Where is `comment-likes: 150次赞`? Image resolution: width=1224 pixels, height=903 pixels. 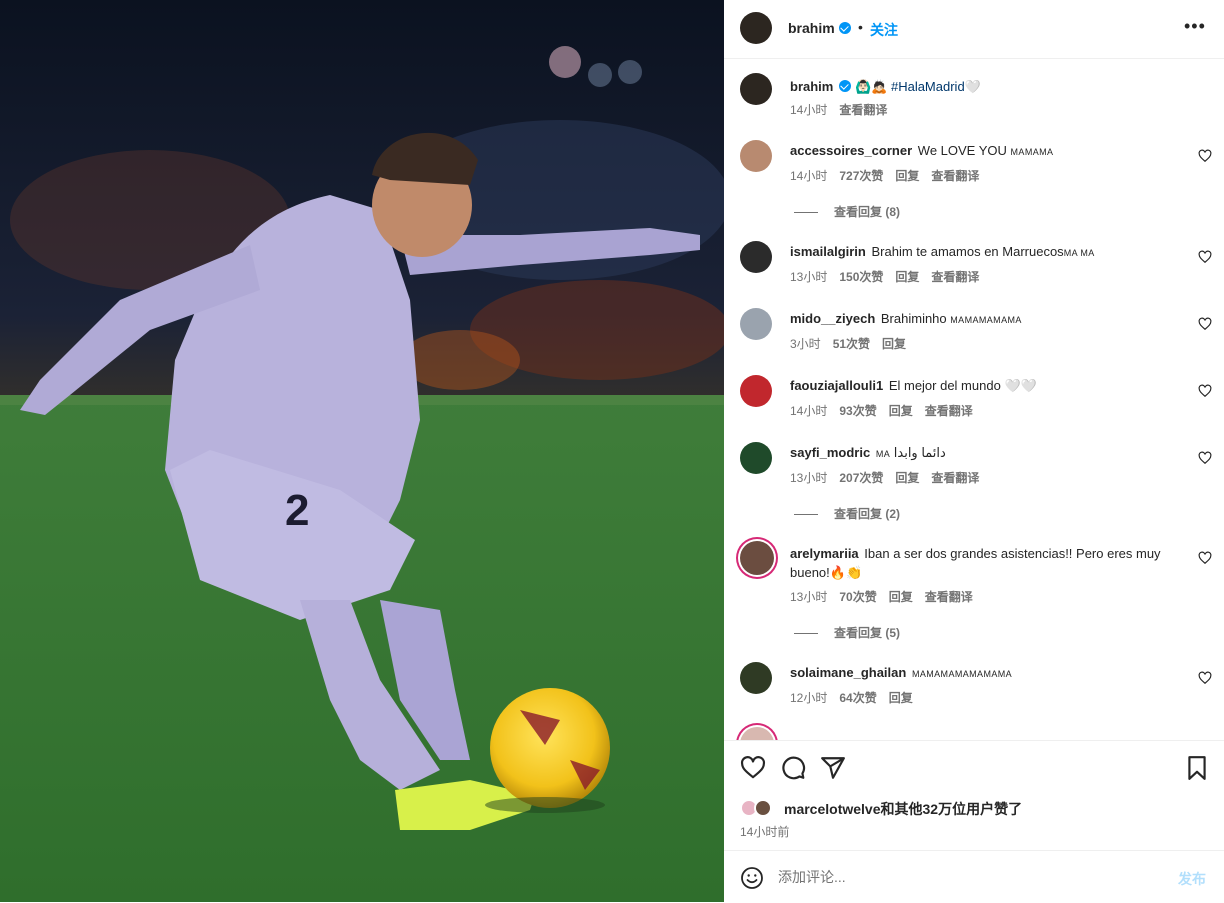 comment-likes: 150次赞 is located at coordinates (861, 277).